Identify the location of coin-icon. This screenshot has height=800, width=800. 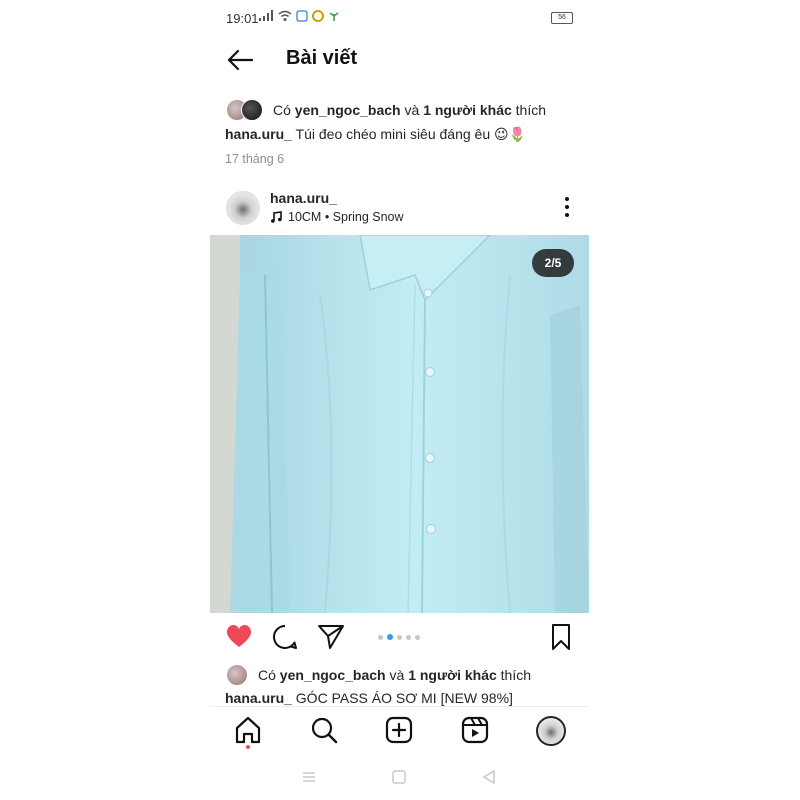
(318, 16).